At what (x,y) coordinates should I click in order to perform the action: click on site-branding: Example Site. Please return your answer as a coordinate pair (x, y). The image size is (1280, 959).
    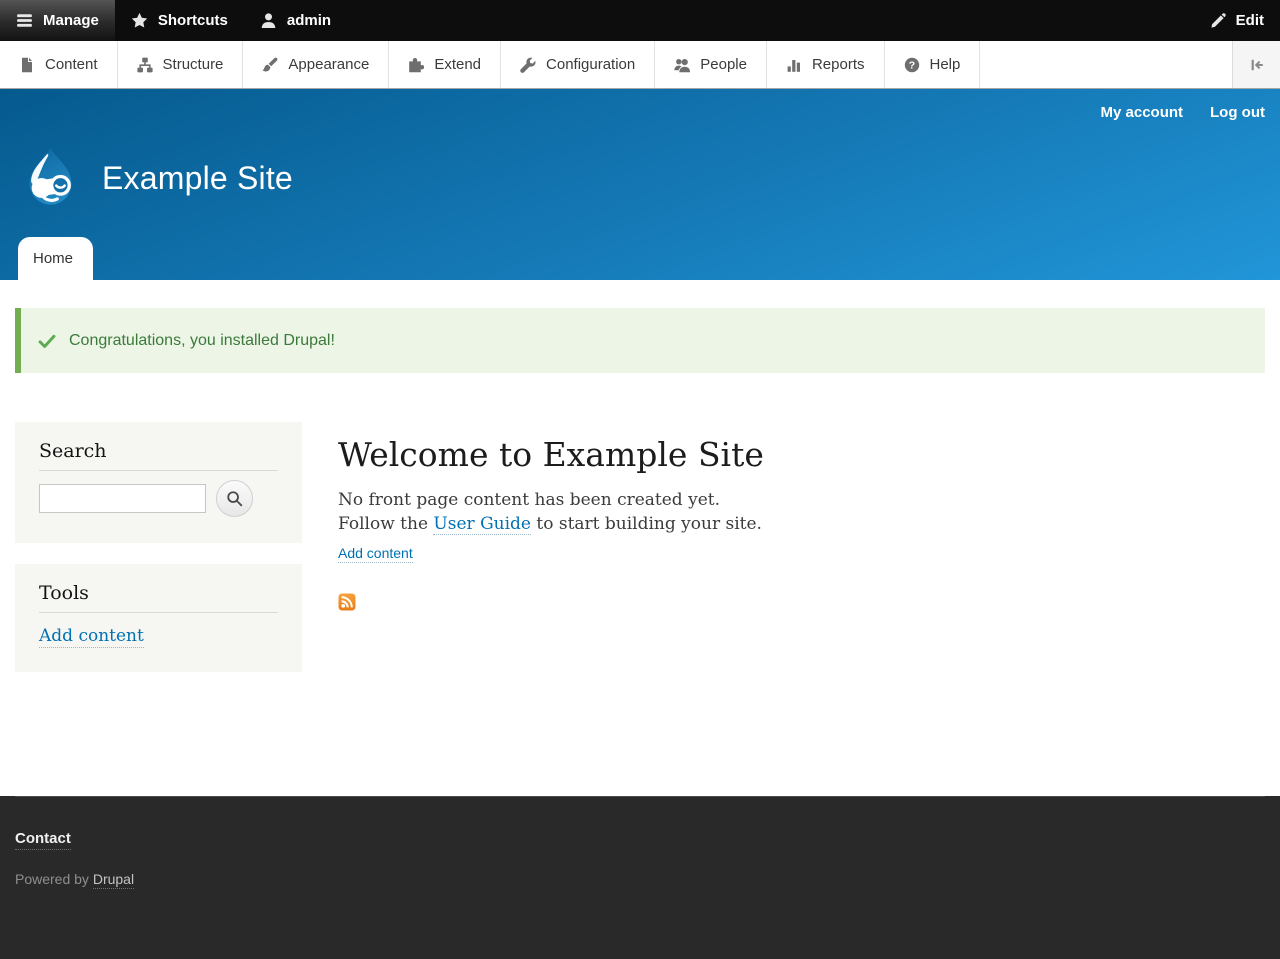
    Looking at the image, I should click on (155, 178).